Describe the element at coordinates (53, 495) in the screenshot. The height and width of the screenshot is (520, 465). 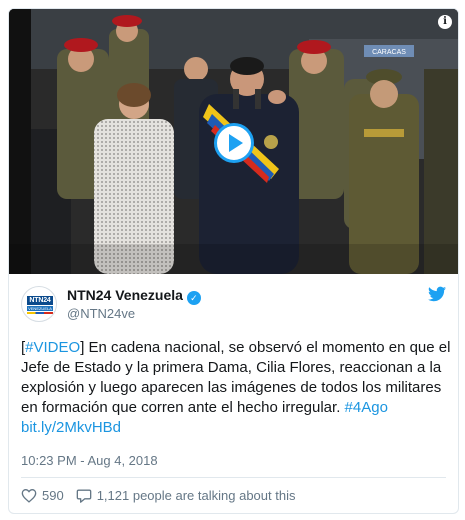
I see `like-count: 590` at that location.